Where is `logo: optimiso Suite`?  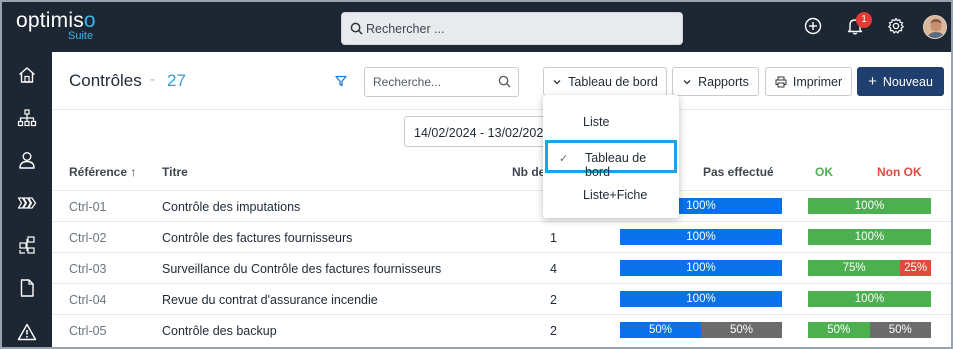 logo: optimiso Suite is located at coordinates (56, 26).